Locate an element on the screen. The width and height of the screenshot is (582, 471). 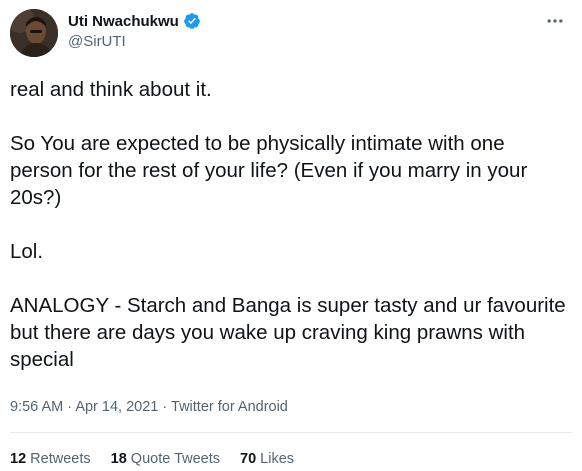
display-name-row: Uti Nwachukwu is located at coordinates (134, 21).